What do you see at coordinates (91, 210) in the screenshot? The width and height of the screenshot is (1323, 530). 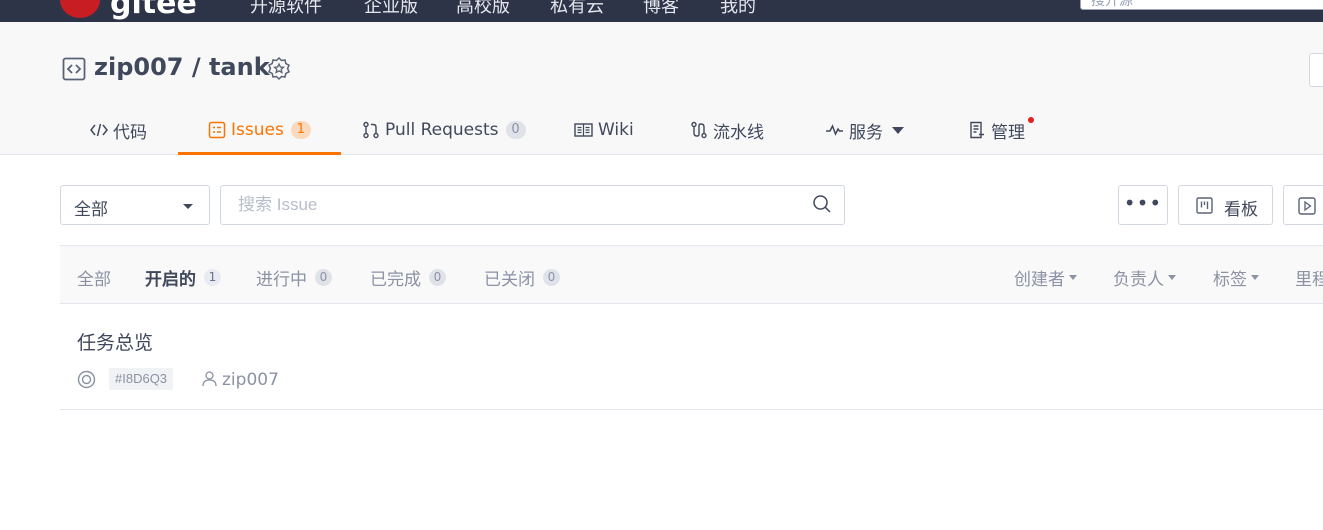 I see `scope-select-value: 全部` at bounding box center [91, 210].